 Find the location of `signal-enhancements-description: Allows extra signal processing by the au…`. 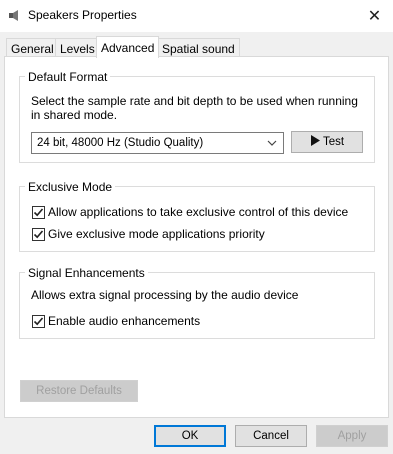

signal-enhancements-description: Allows extra signal processing by the au… is located at coordinates (165, 295).